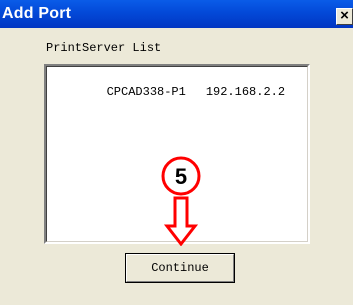 The height and width of the screenshot is (305, 353). I want to click on close-icon: ×, so click(344, 15).